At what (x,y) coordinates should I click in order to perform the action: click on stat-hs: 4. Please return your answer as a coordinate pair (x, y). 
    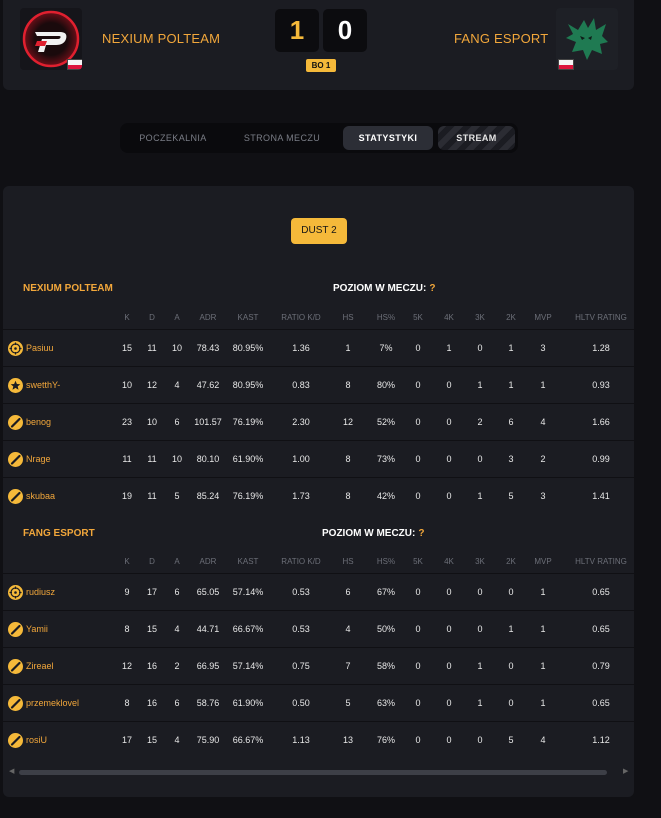
    Looking at the image, I should click on (348, 629).